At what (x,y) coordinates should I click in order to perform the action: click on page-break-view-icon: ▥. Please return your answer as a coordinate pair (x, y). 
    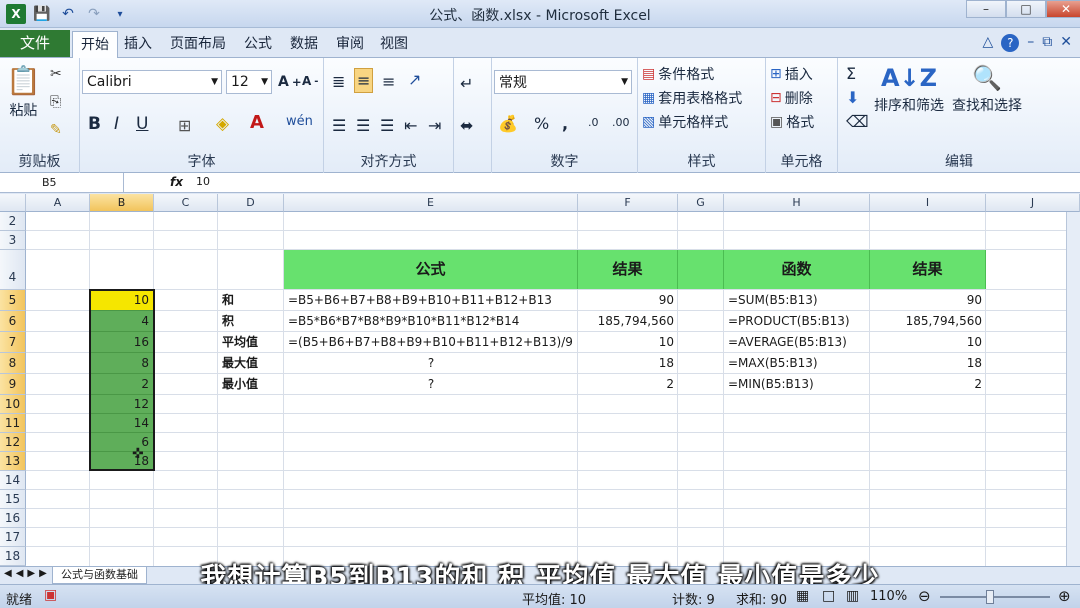
    Looking at the image, I should click on (852, 596).